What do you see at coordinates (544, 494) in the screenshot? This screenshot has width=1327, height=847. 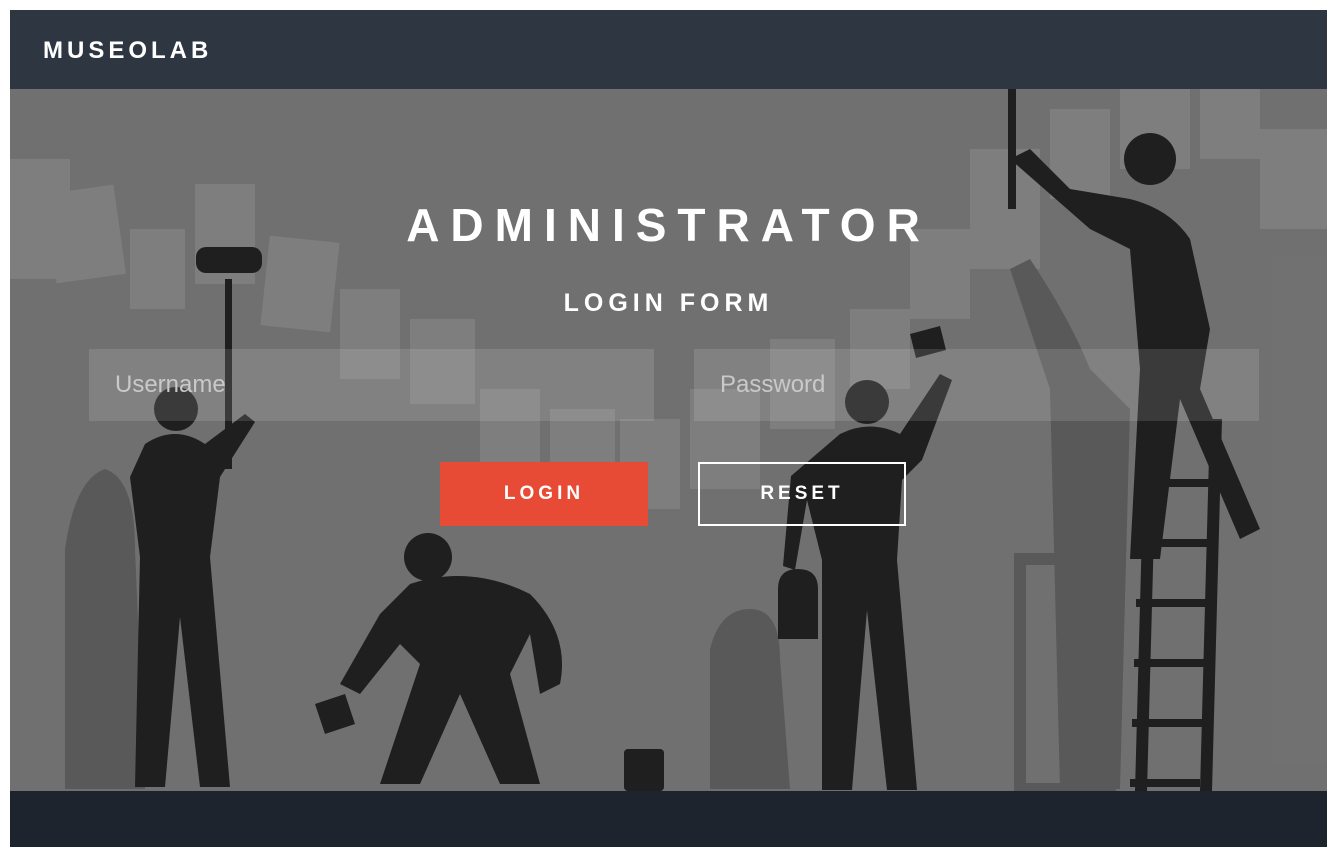 I see `login-button: LOGIN` at bounding box center [544, 494].